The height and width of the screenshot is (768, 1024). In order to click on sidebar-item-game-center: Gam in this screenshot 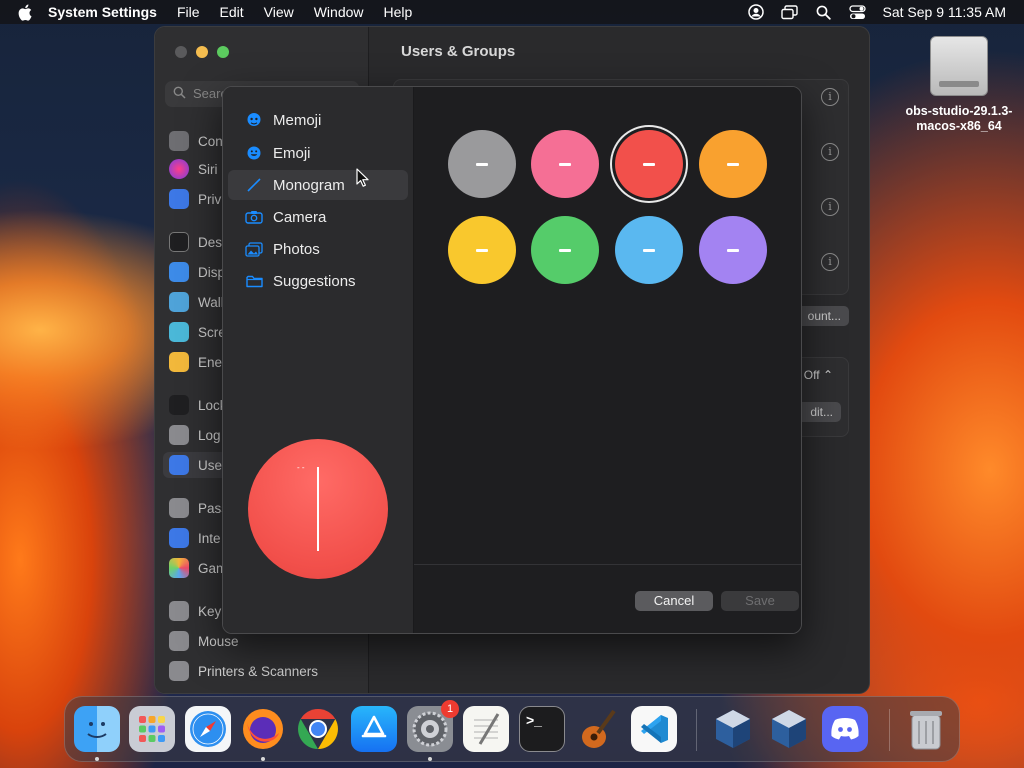, I will do `click(198, 568)`.